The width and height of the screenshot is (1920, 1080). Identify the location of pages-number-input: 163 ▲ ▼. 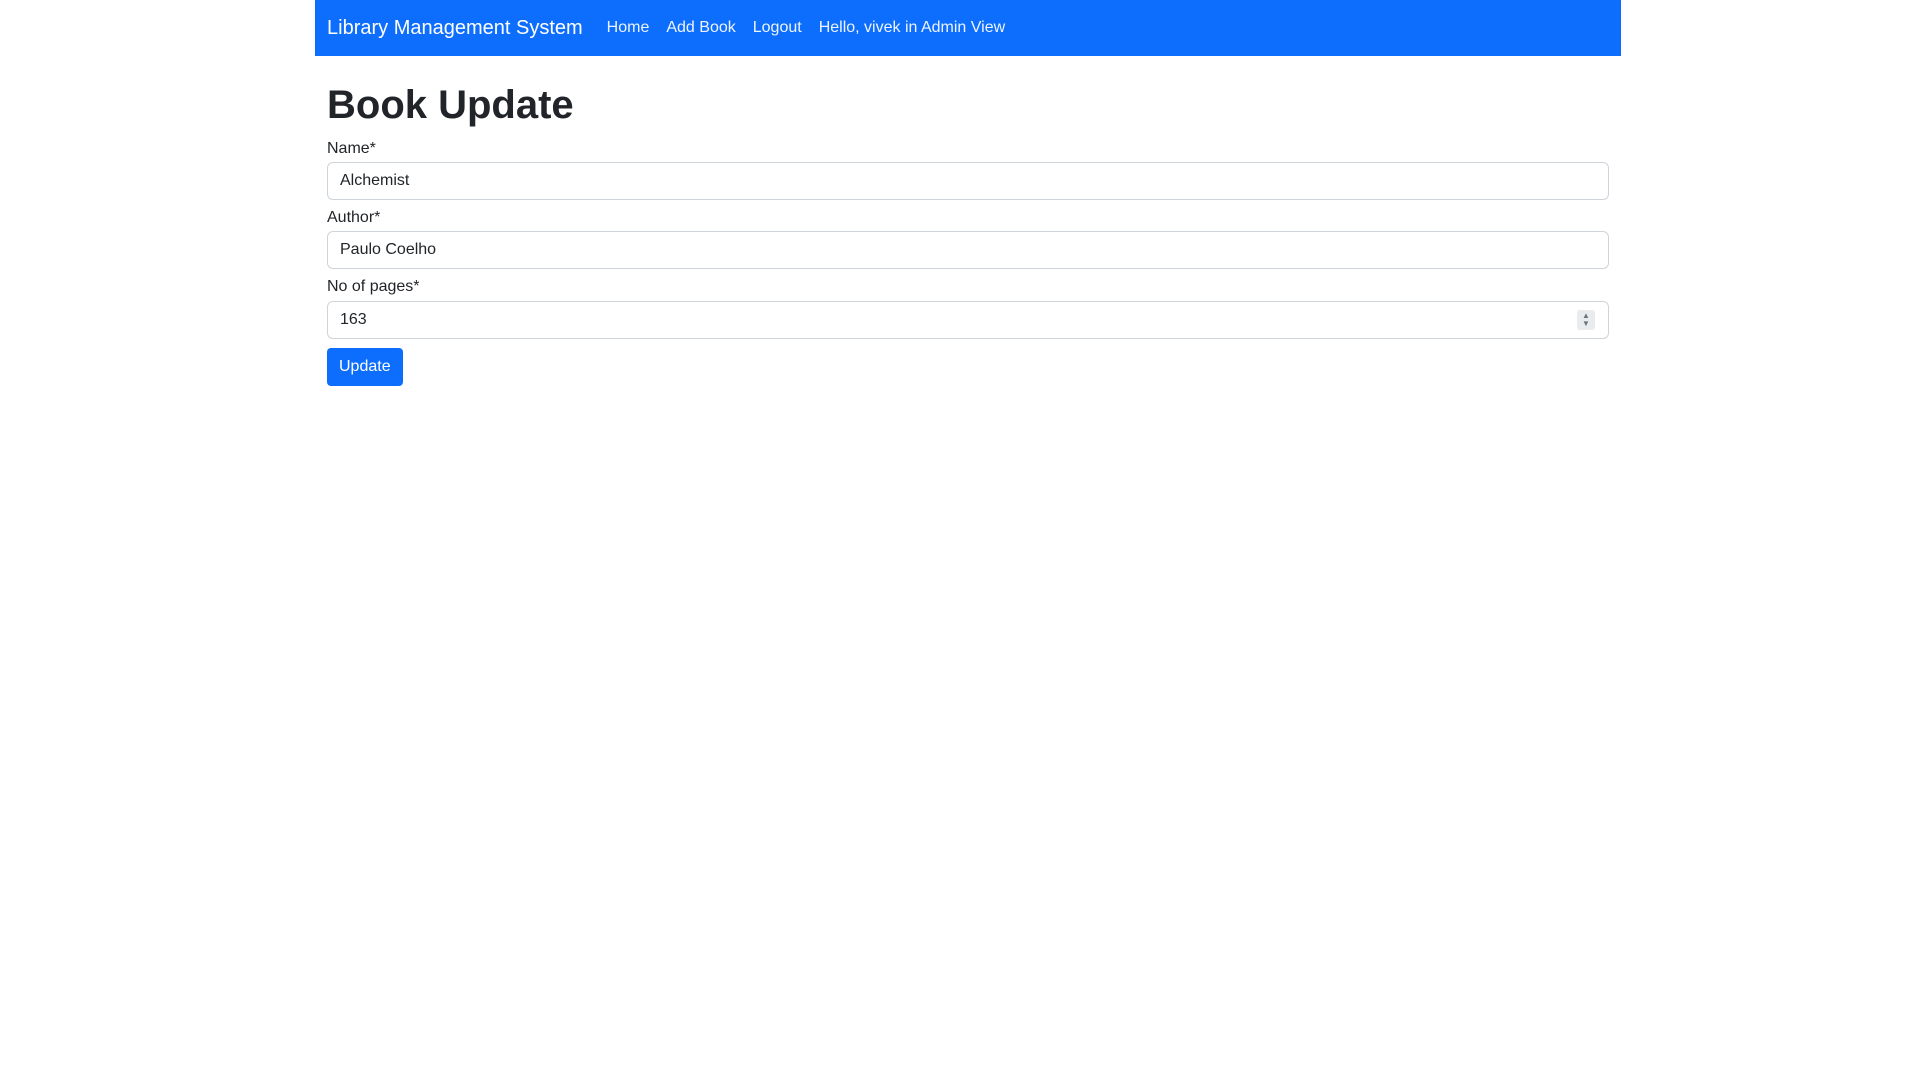
(968, 319).